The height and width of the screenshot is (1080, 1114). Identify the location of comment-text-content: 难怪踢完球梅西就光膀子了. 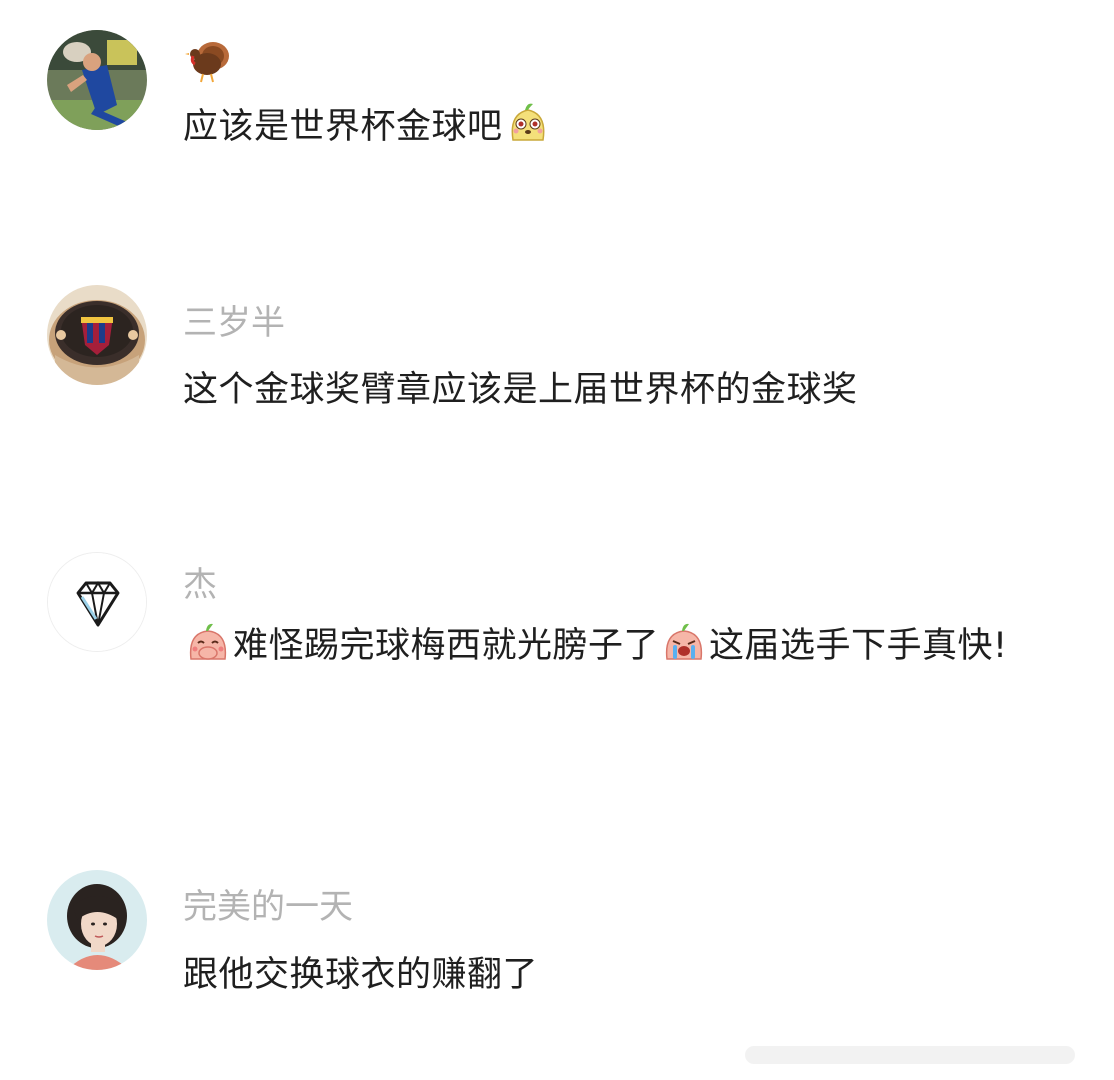
(446, 646).